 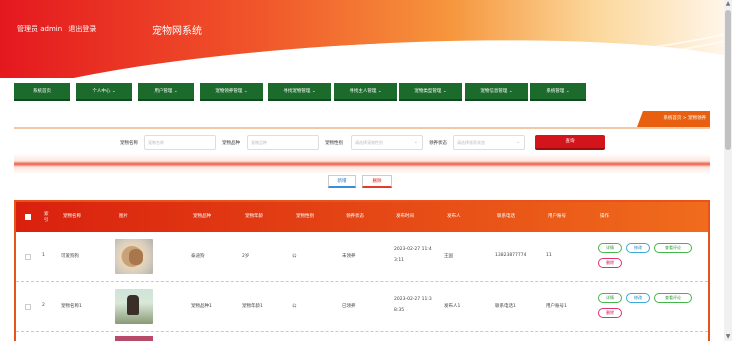 I want to click on nav-label: 系统首页, so click(x=42, y=91).